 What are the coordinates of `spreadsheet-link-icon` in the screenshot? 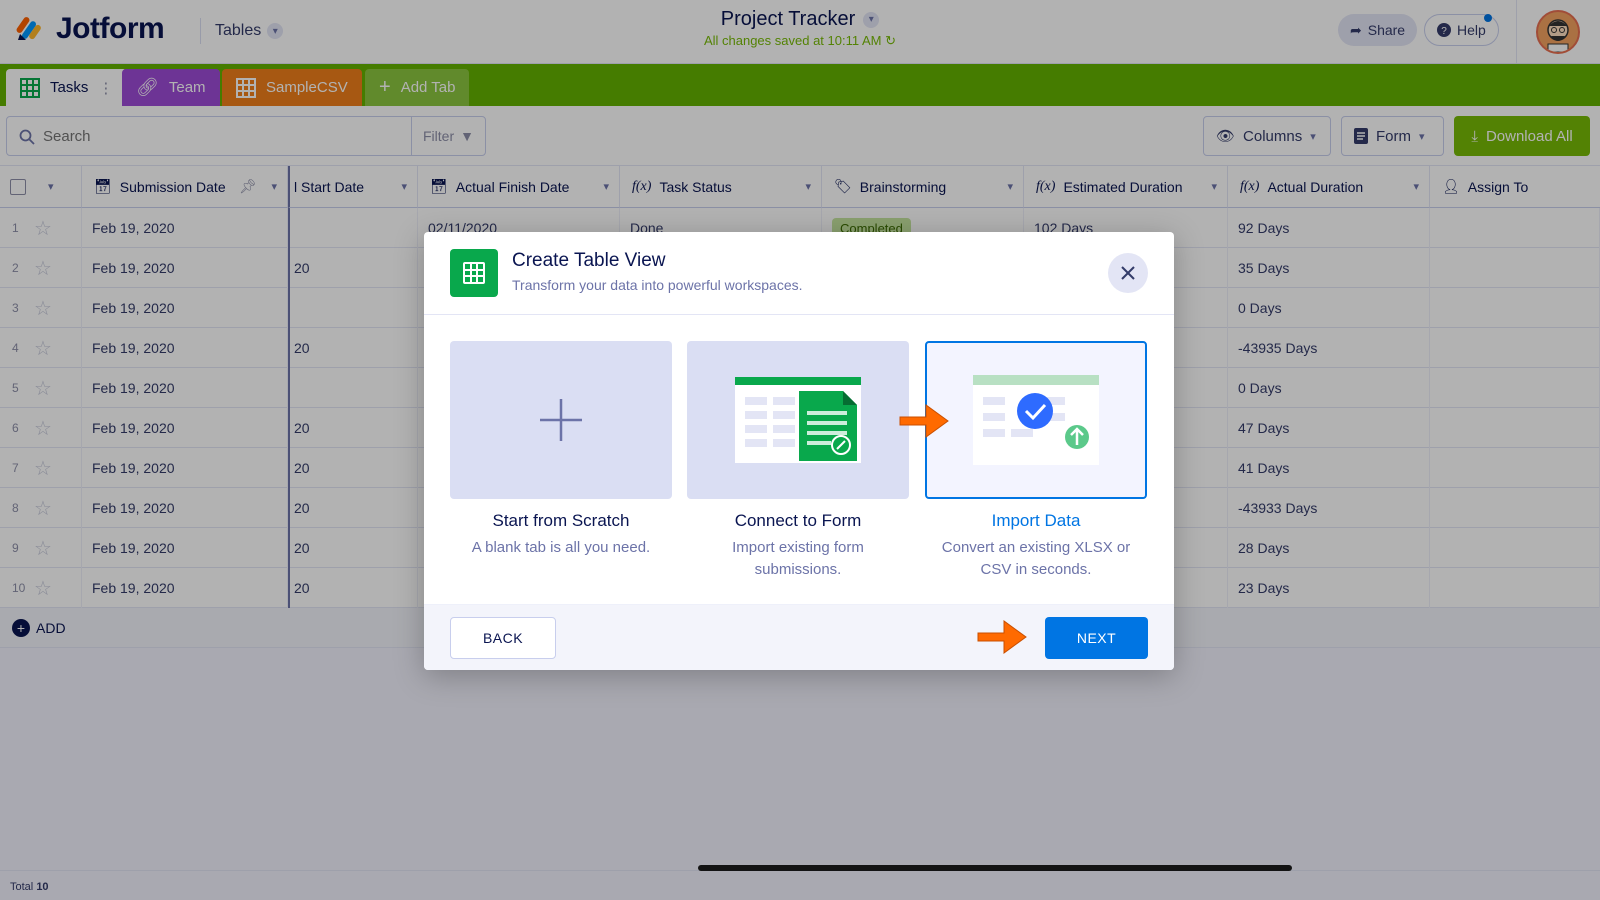 It's located at (798, 420).